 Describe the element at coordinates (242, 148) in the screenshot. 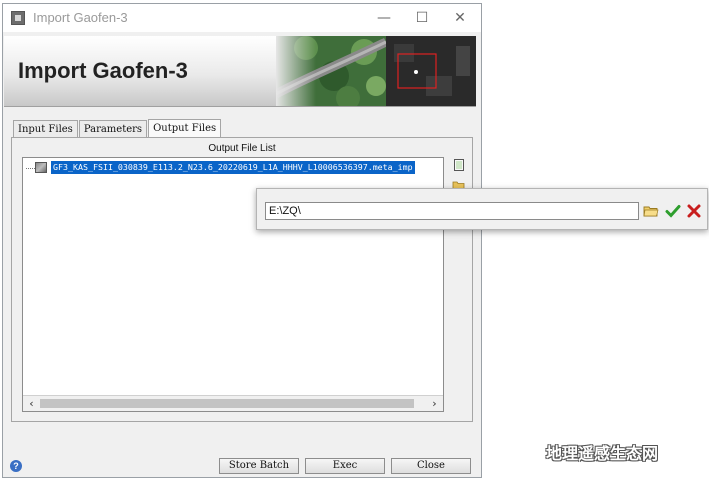

I see `output-file-list-caption: Output File List` at that location.